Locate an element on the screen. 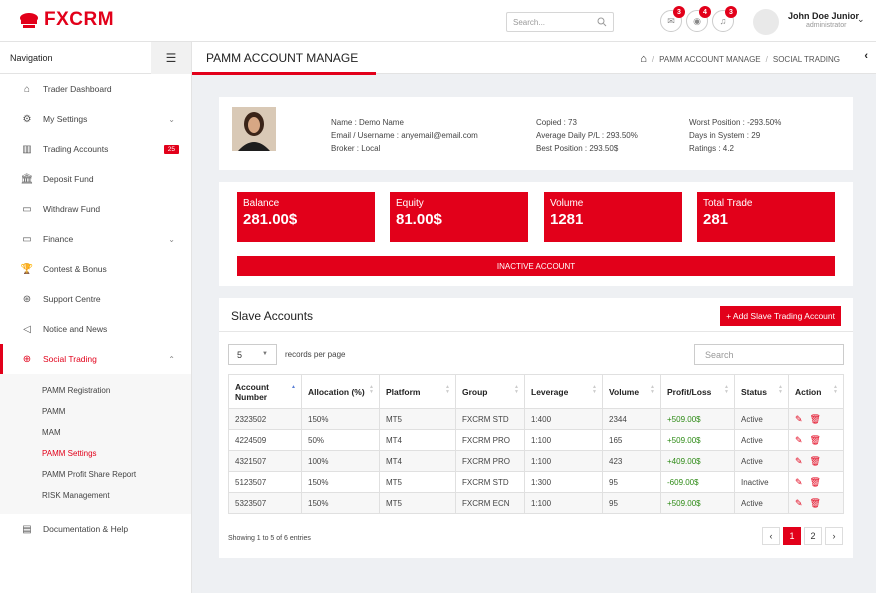 This screenshot has width=876, height=593. column-header-profit-loss: Profit/Loss ▲ ▼ is located at coordinates (697, 391).